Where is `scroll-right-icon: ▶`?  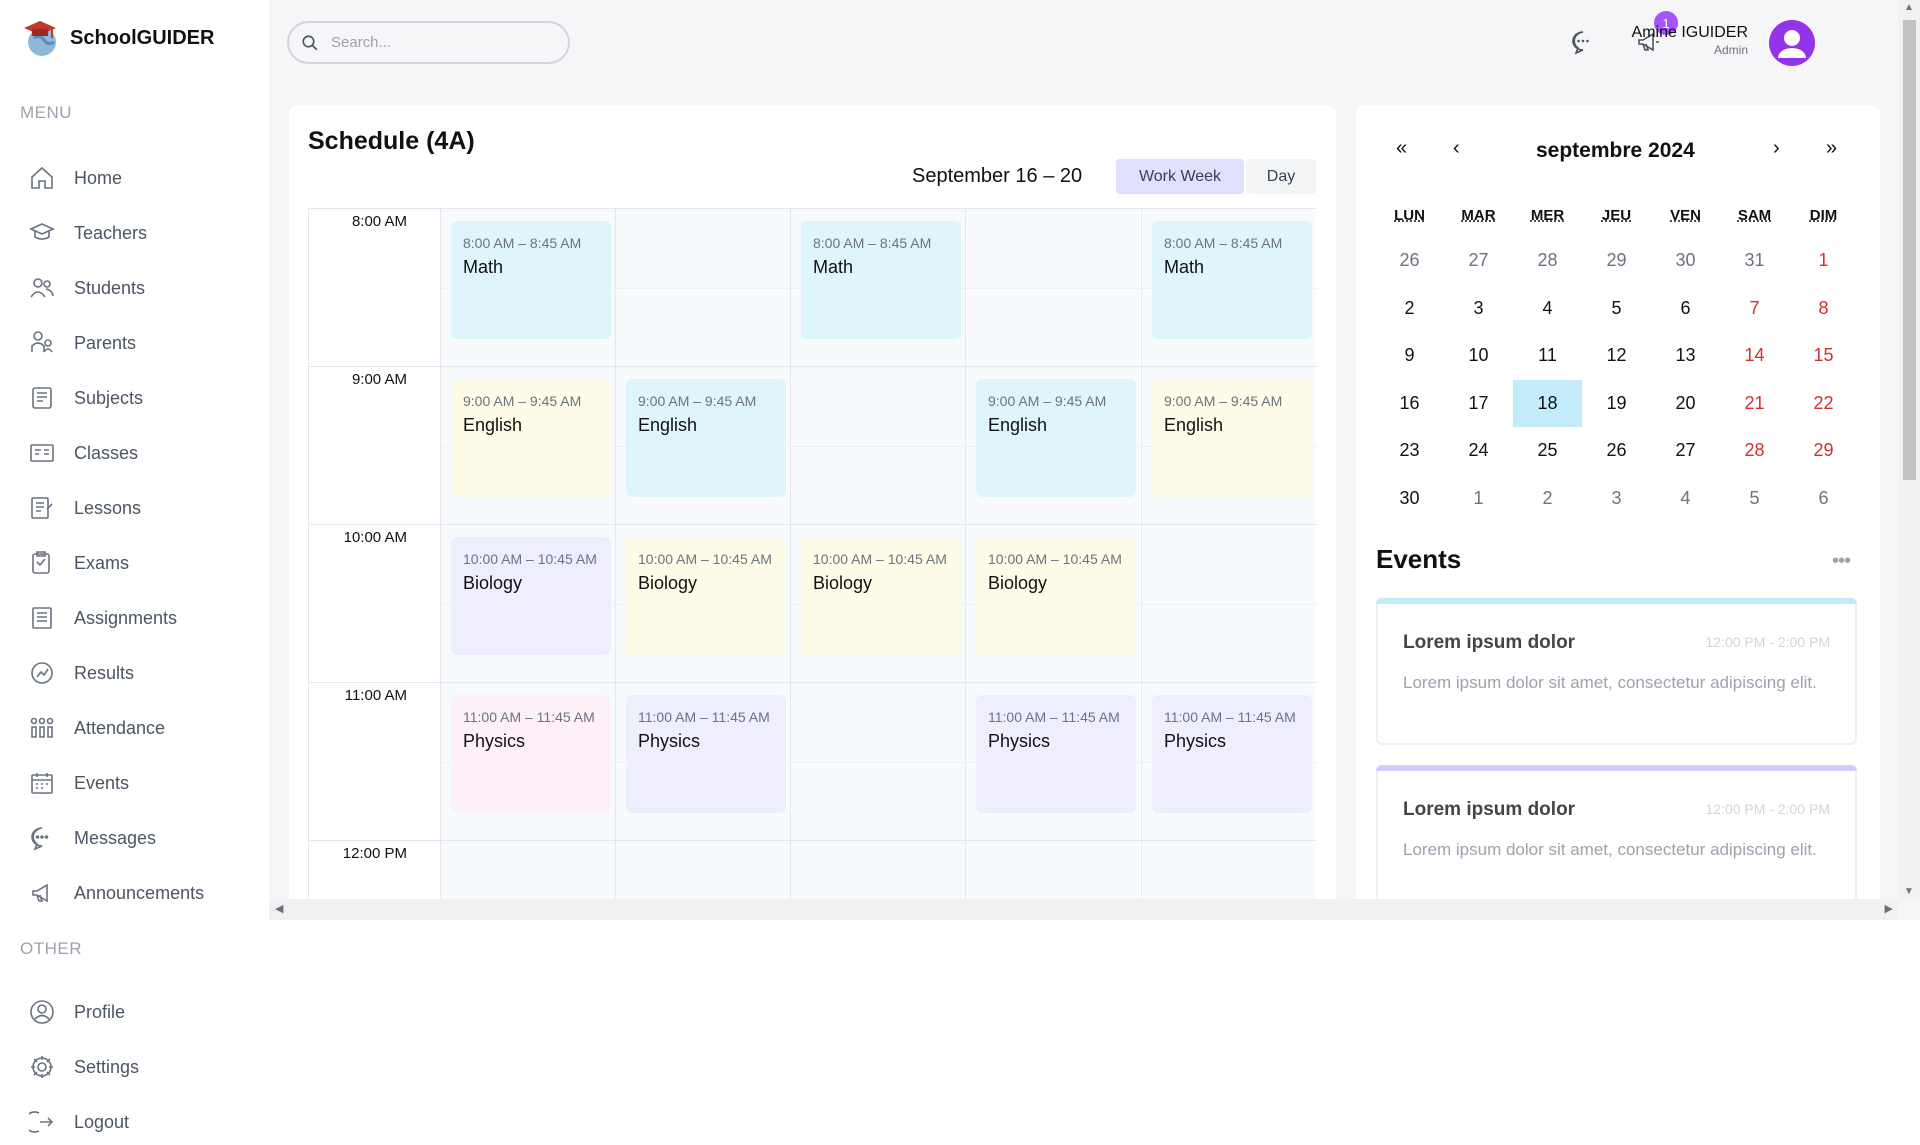 scroll-right-icon: ▶ is located at coordinates (1889, 908).